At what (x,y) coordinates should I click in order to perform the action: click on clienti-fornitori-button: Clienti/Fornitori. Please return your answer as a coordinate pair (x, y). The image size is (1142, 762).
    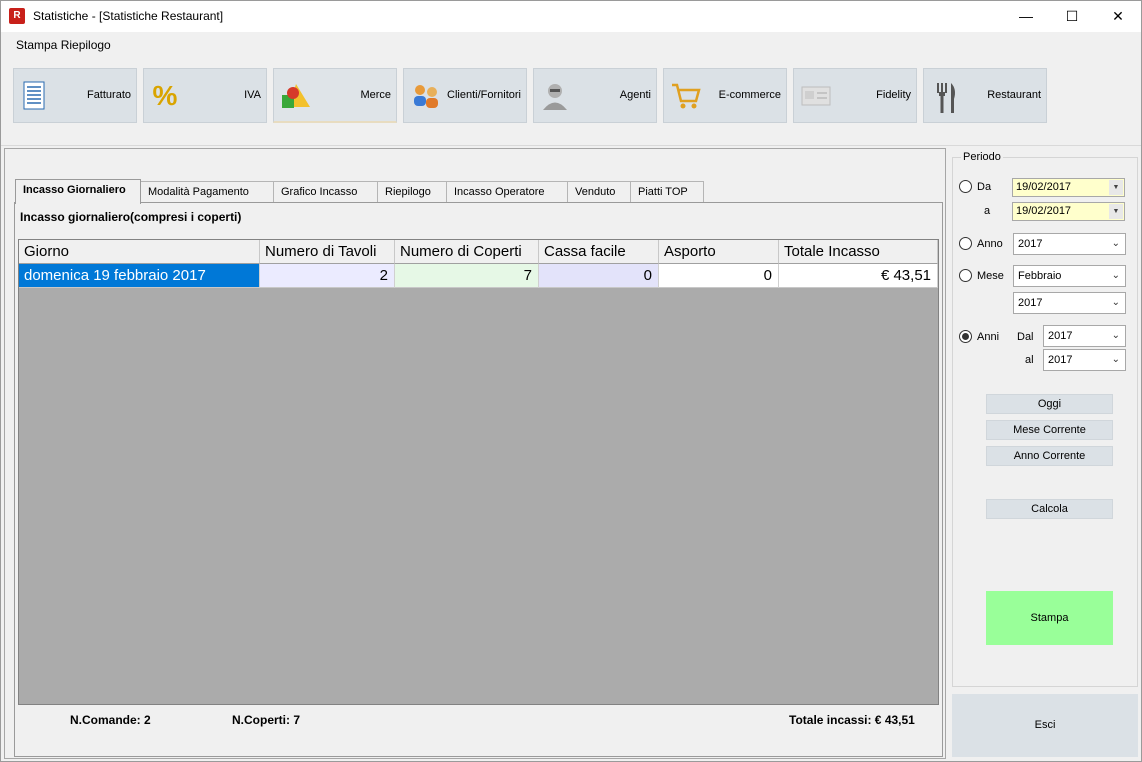
    Looking at the image, I should click on (465, 95).